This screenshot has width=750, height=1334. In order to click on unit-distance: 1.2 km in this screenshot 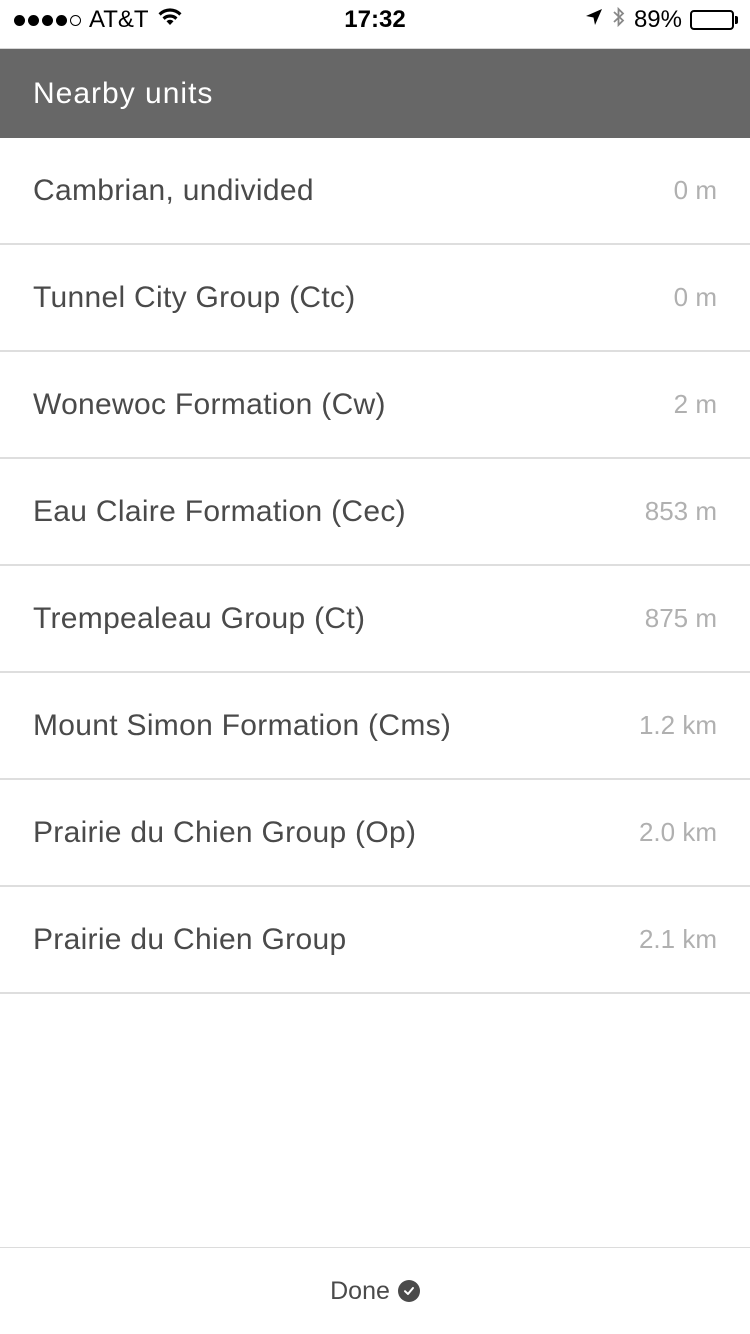, I will do `click(677, 725)`.